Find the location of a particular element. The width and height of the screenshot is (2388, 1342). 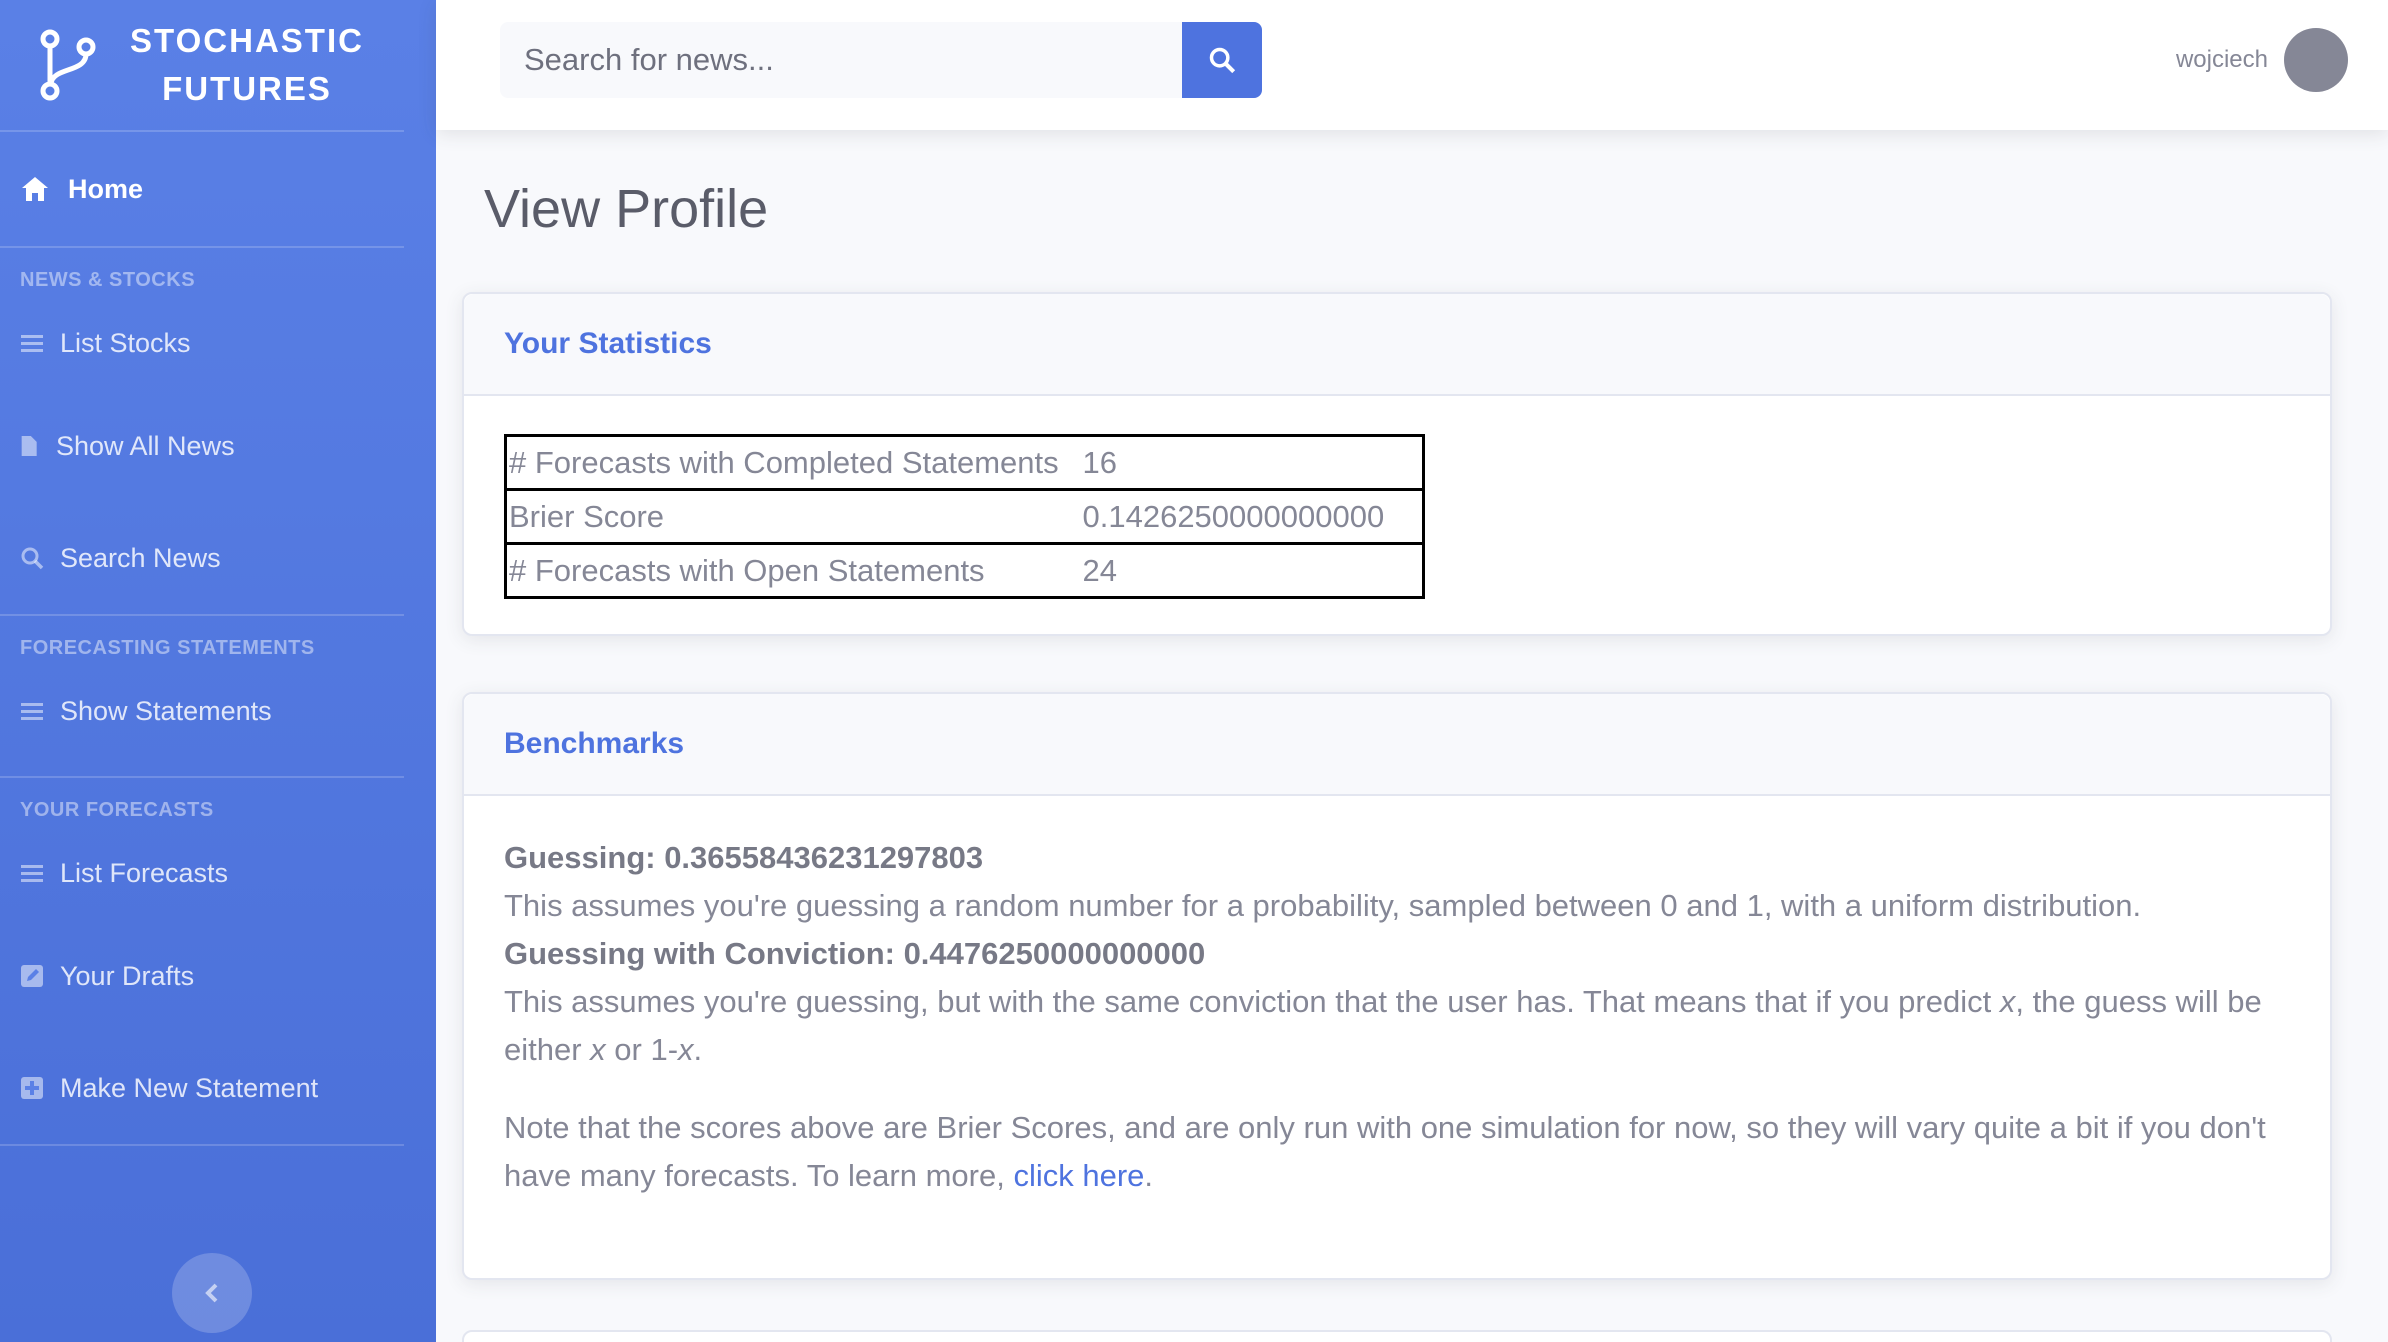

sidebar-item-label: Your Drafts is located at coordinates (127, 975).